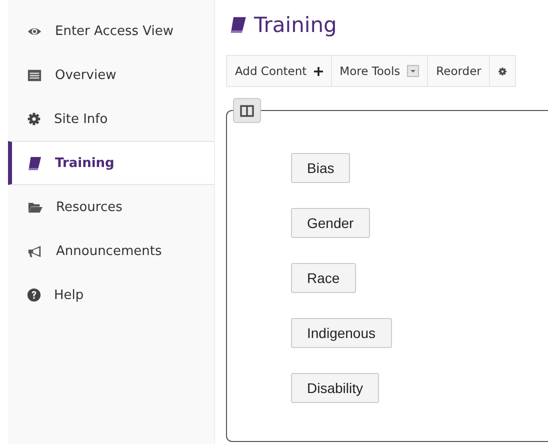 The image size is (548, 444). I want to click on sidebar-item: Resources, so click(111, 207).